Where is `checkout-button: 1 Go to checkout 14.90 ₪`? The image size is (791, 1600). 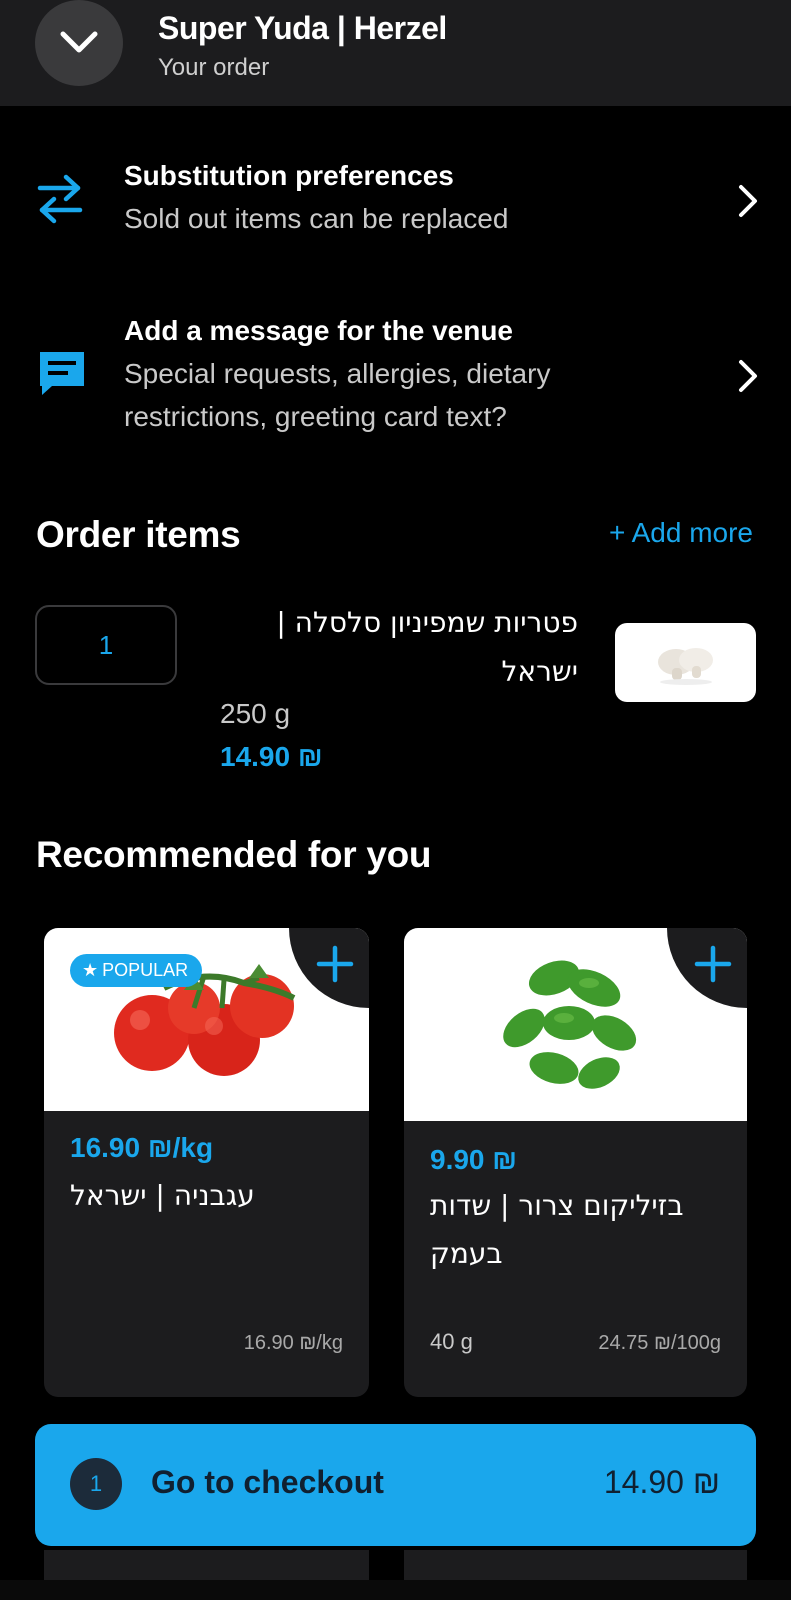 checkout-button: 1 Go to checkout 14.90 ₪ is located at coordinates (395, 1485).